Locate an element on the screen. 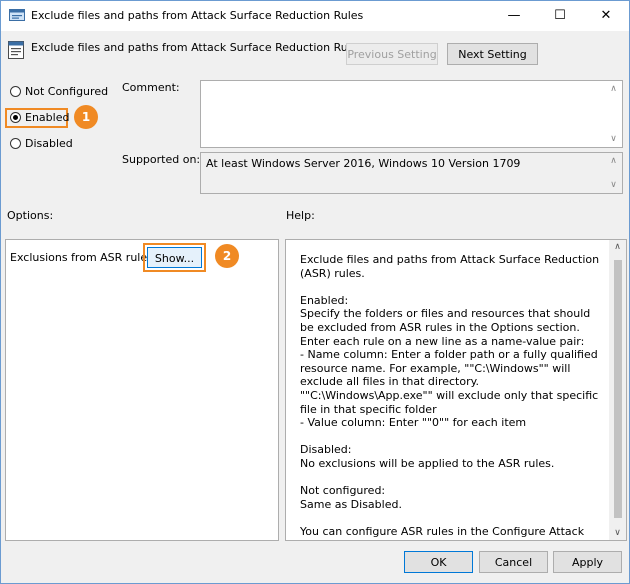  comment-label: Comment: is located at coordinates (151, 87).